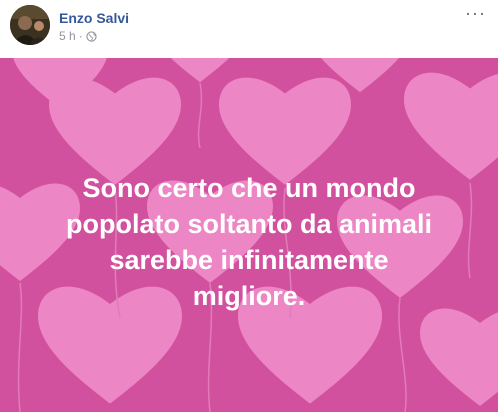  Describe the element at coordinates (249, 188) in the screenshot. I see `post-text-line: Sono certo che un mondo` at that location.